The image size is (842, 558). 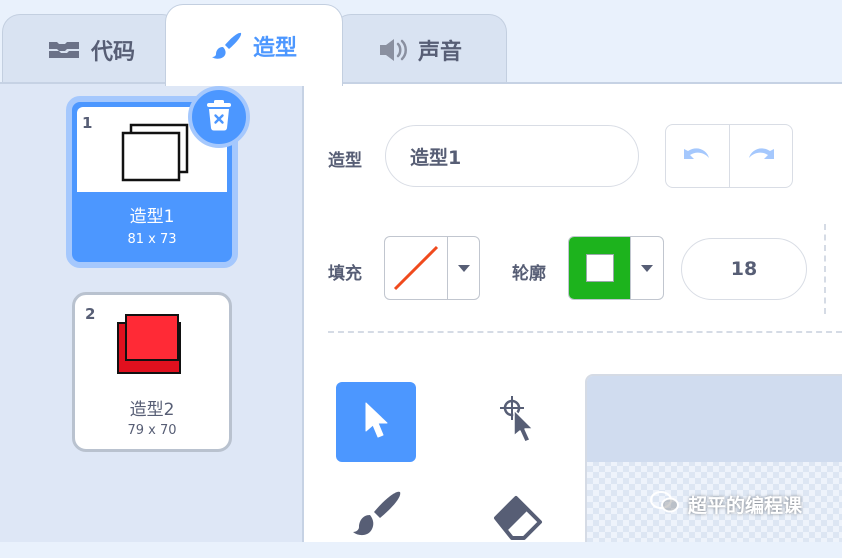 I want to click on wechat-icon, so click(x=665, y=504).